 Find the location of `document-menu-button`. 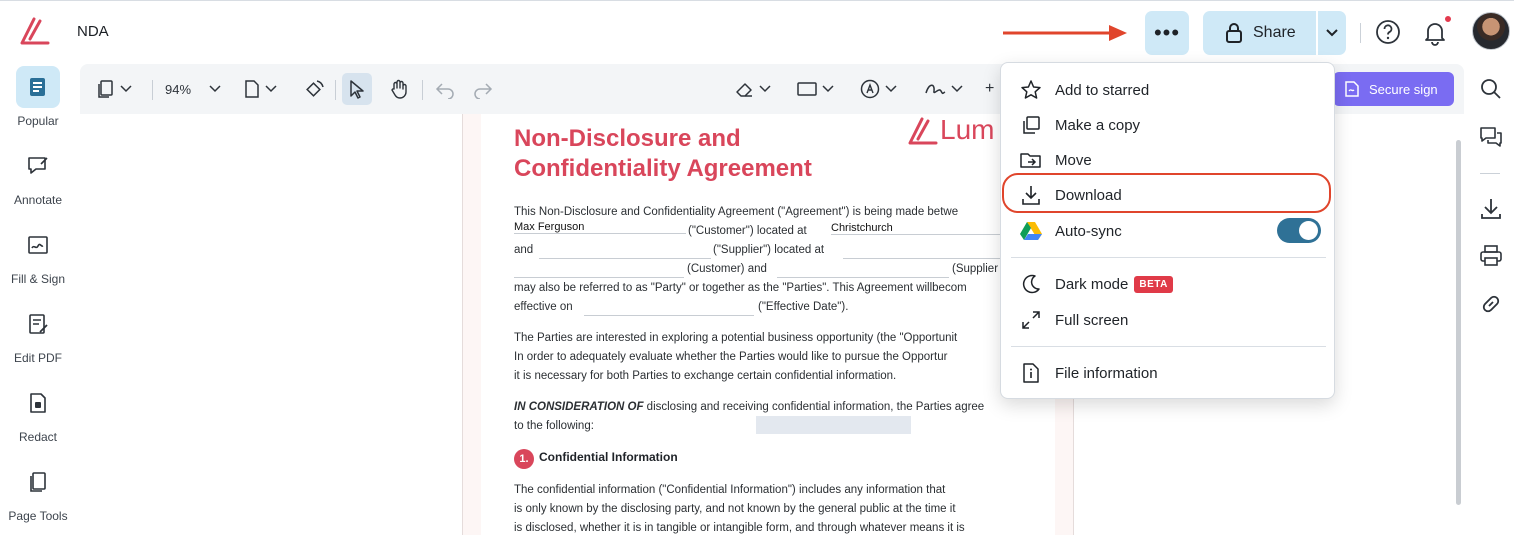

document-menu-button is located at coordinates (114, 89).